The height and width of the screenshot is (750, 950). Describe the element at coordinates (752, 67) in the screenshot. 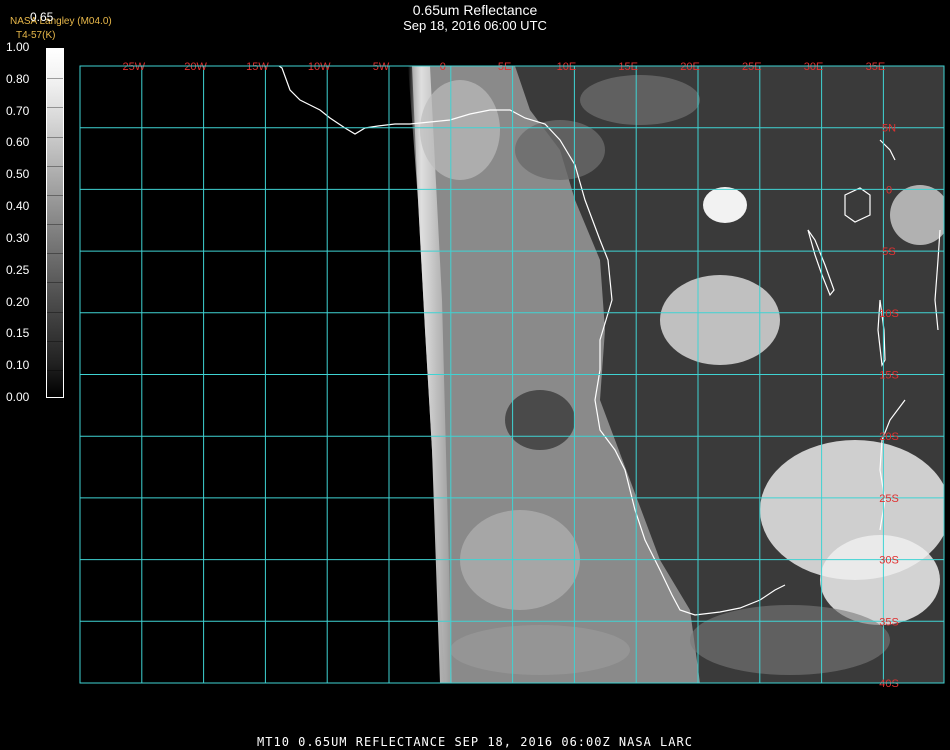

I see `longitude-label: 25E` at that location.